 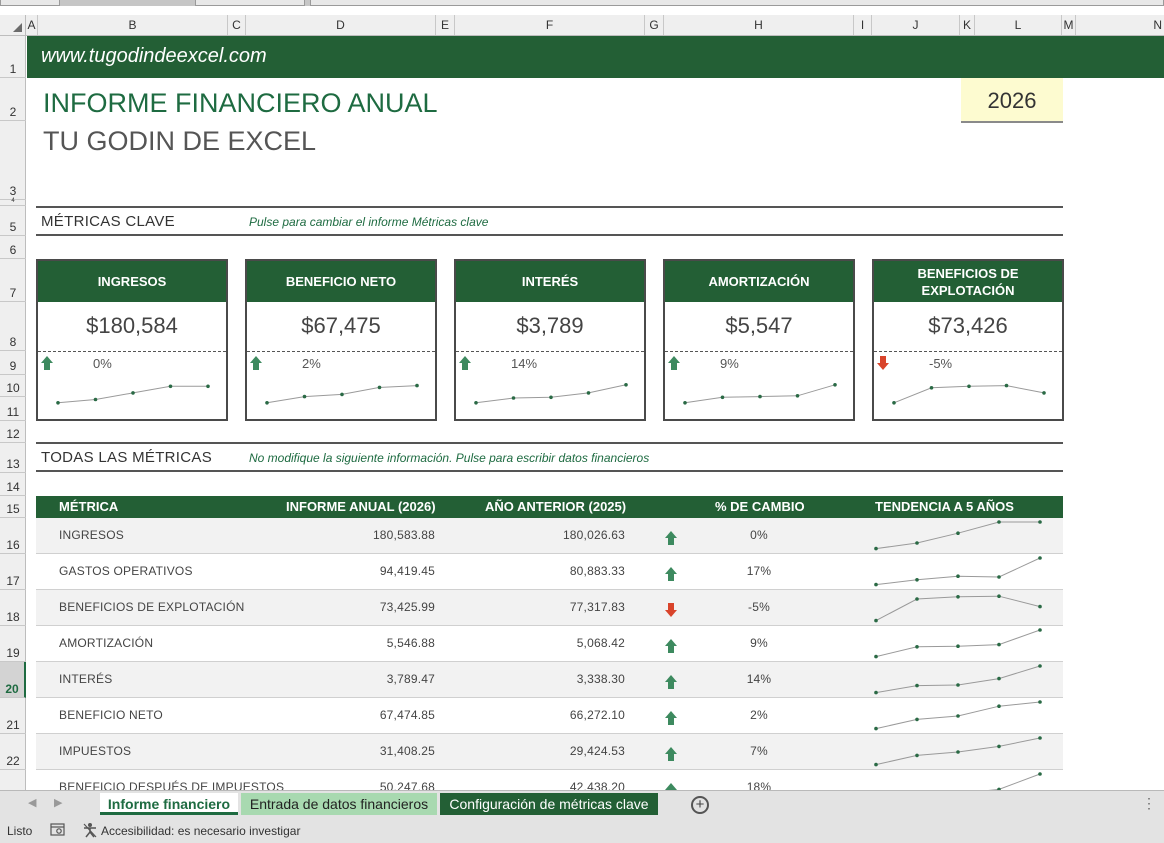 What do you see at coordinates (32, 802) in the screenshot?
I see `scroll-tabs-left-icon: ◀` at bounding box center [32, 802].